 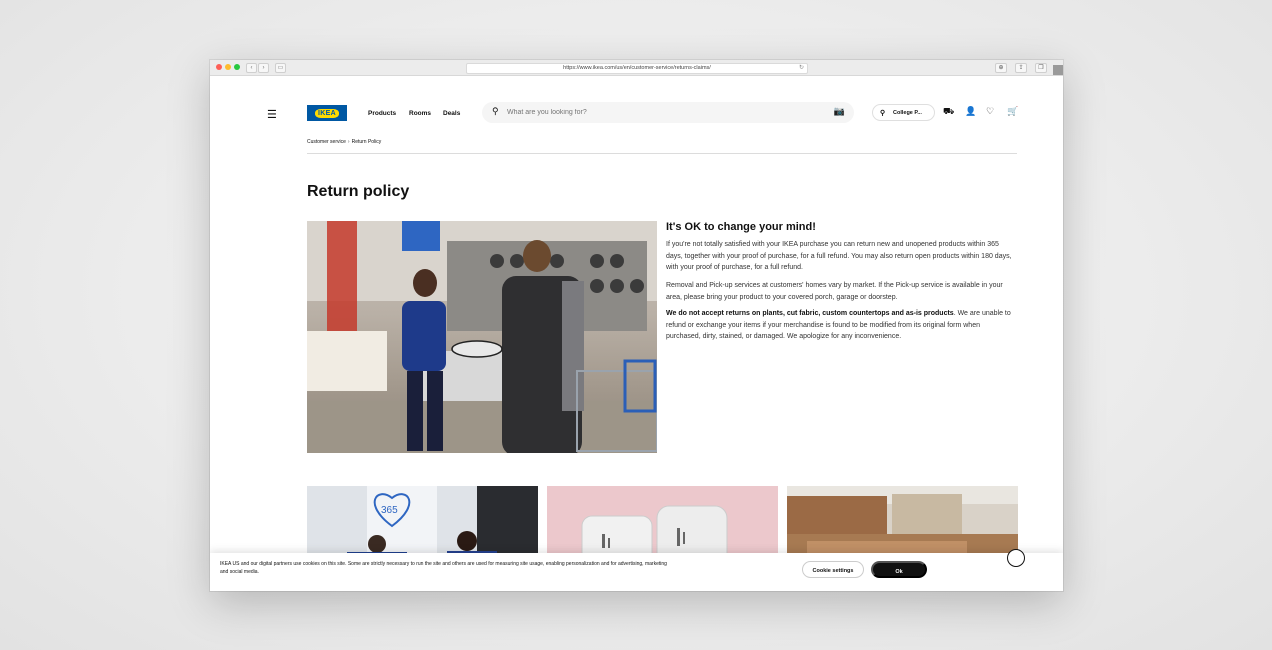 I want to click on header-divider, so click(x=662, y=153).